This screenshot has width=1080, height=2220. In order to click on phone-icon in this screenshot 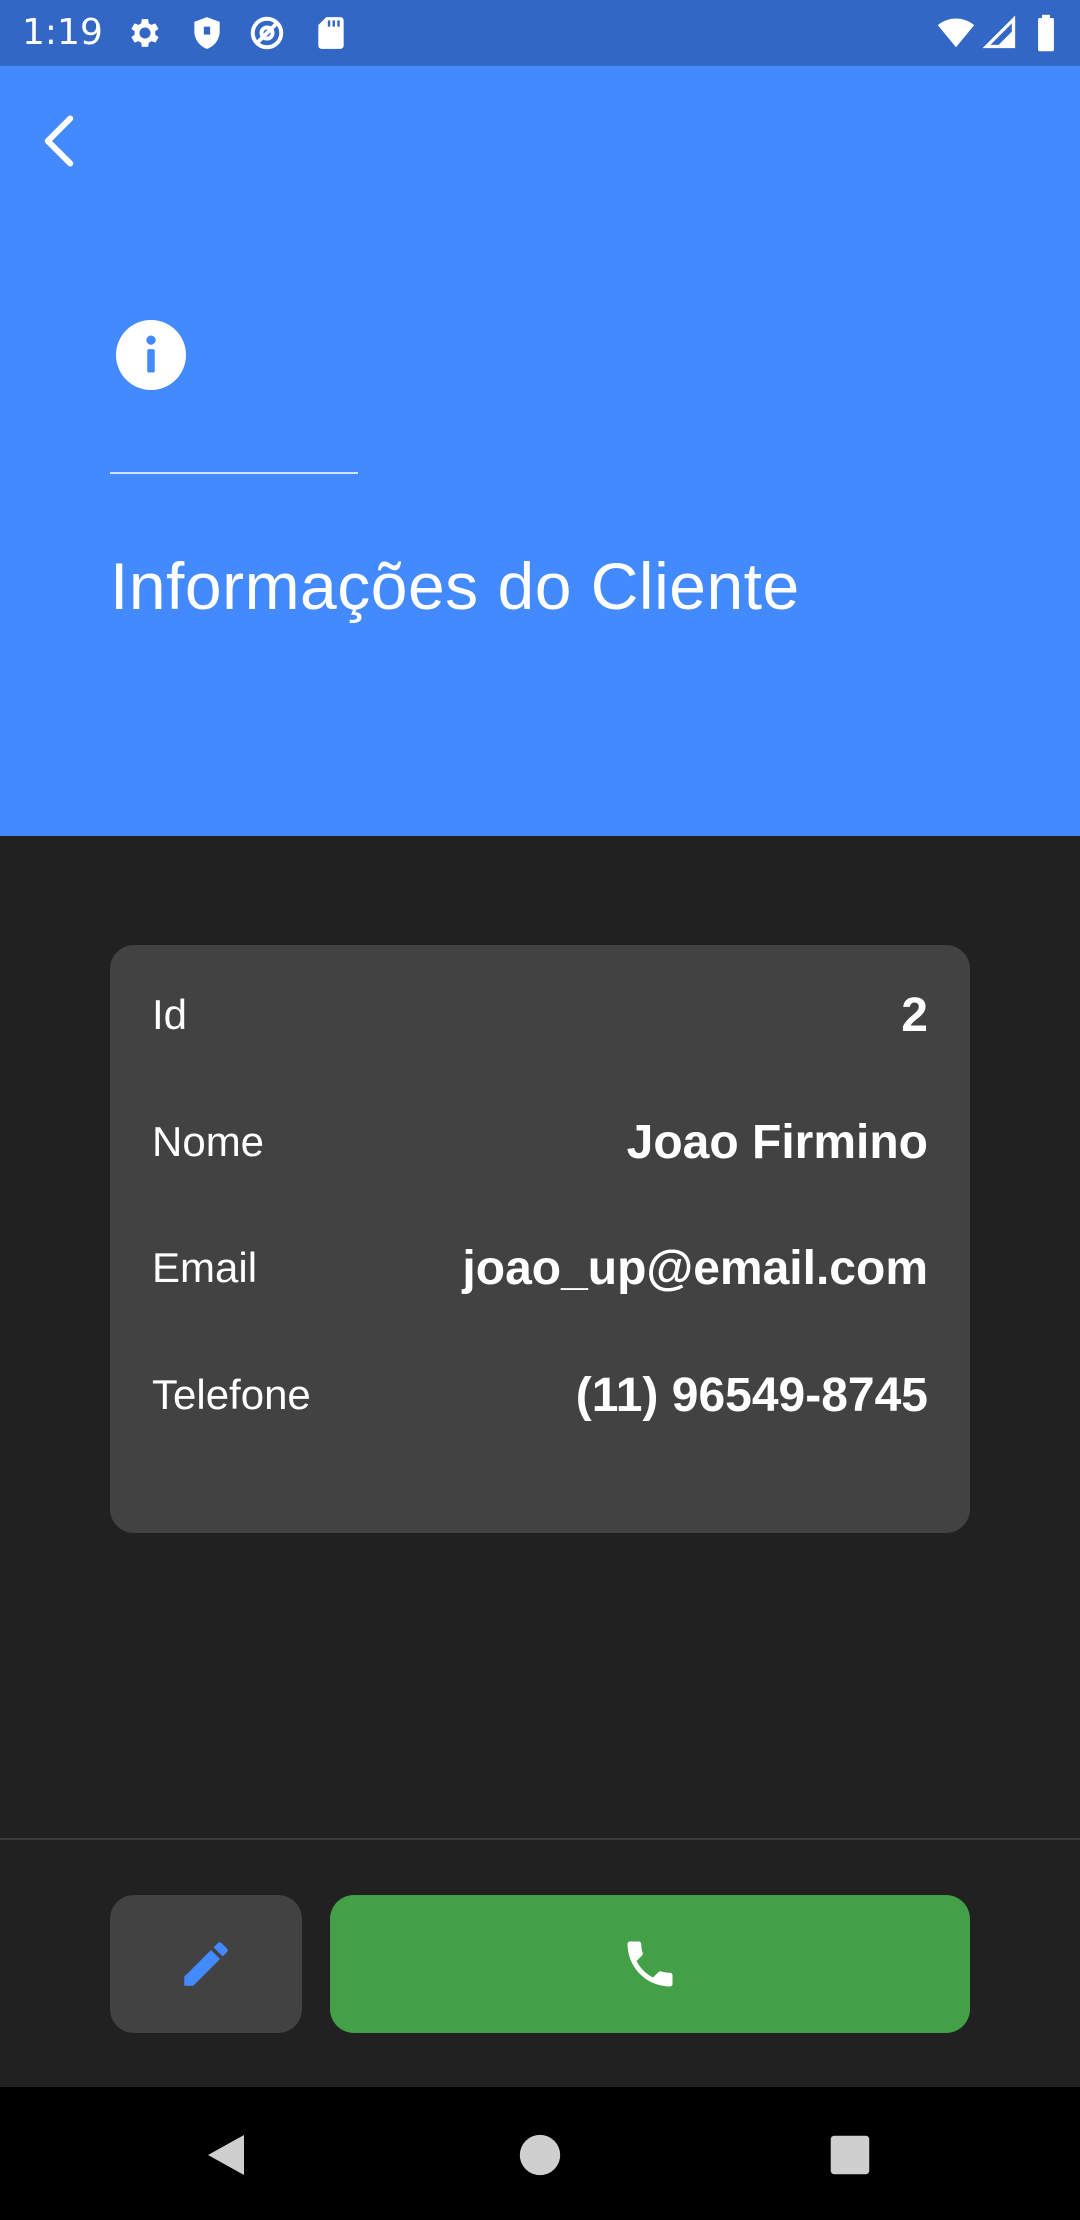, I will do `click(650, 1964)`.